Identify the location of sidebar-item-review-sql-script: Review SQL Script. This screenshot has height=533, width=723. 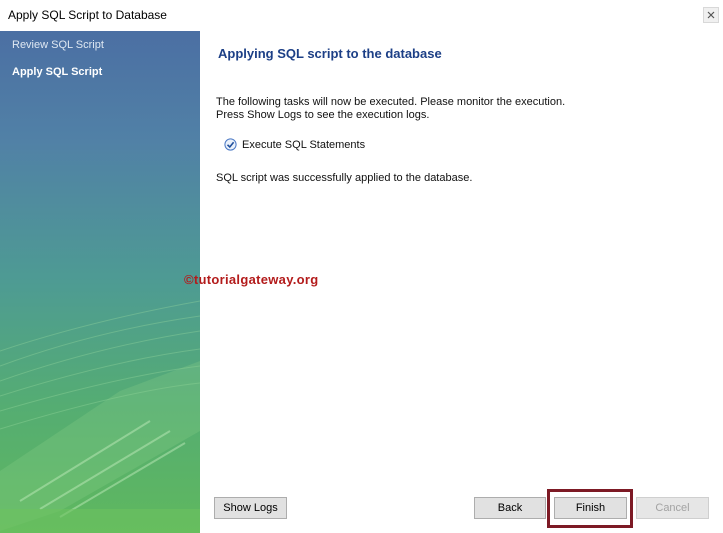
(58, 45).